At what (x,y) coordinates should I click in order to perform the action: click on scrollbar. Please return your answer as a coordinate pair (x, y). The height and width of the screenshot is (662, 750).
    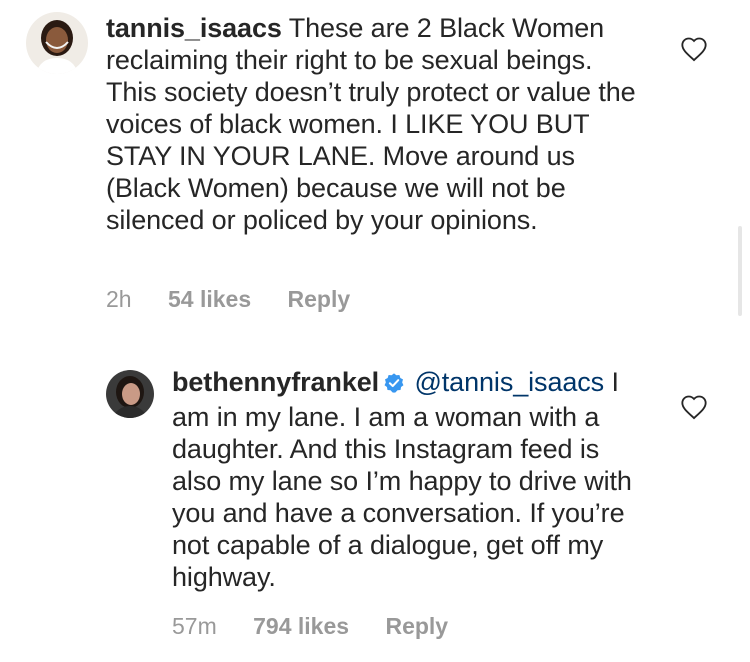
    Looking at the image, I should click on (740, 271).